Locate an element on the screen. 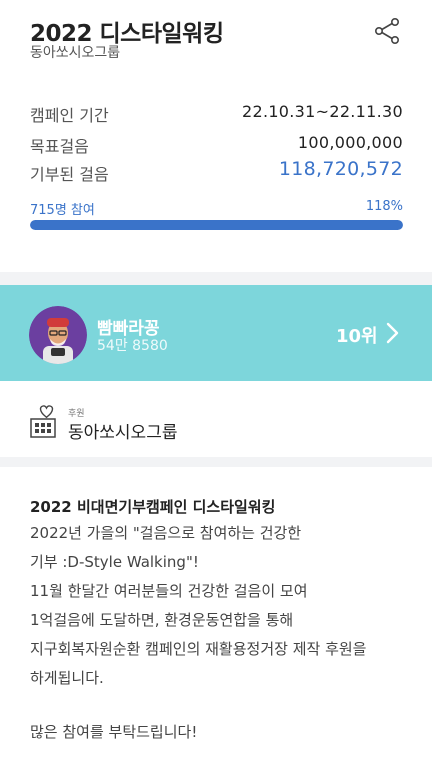 The width and height of the screenshot is (432, 761). user-rank: 10위 is located at coordinates (357, 336).